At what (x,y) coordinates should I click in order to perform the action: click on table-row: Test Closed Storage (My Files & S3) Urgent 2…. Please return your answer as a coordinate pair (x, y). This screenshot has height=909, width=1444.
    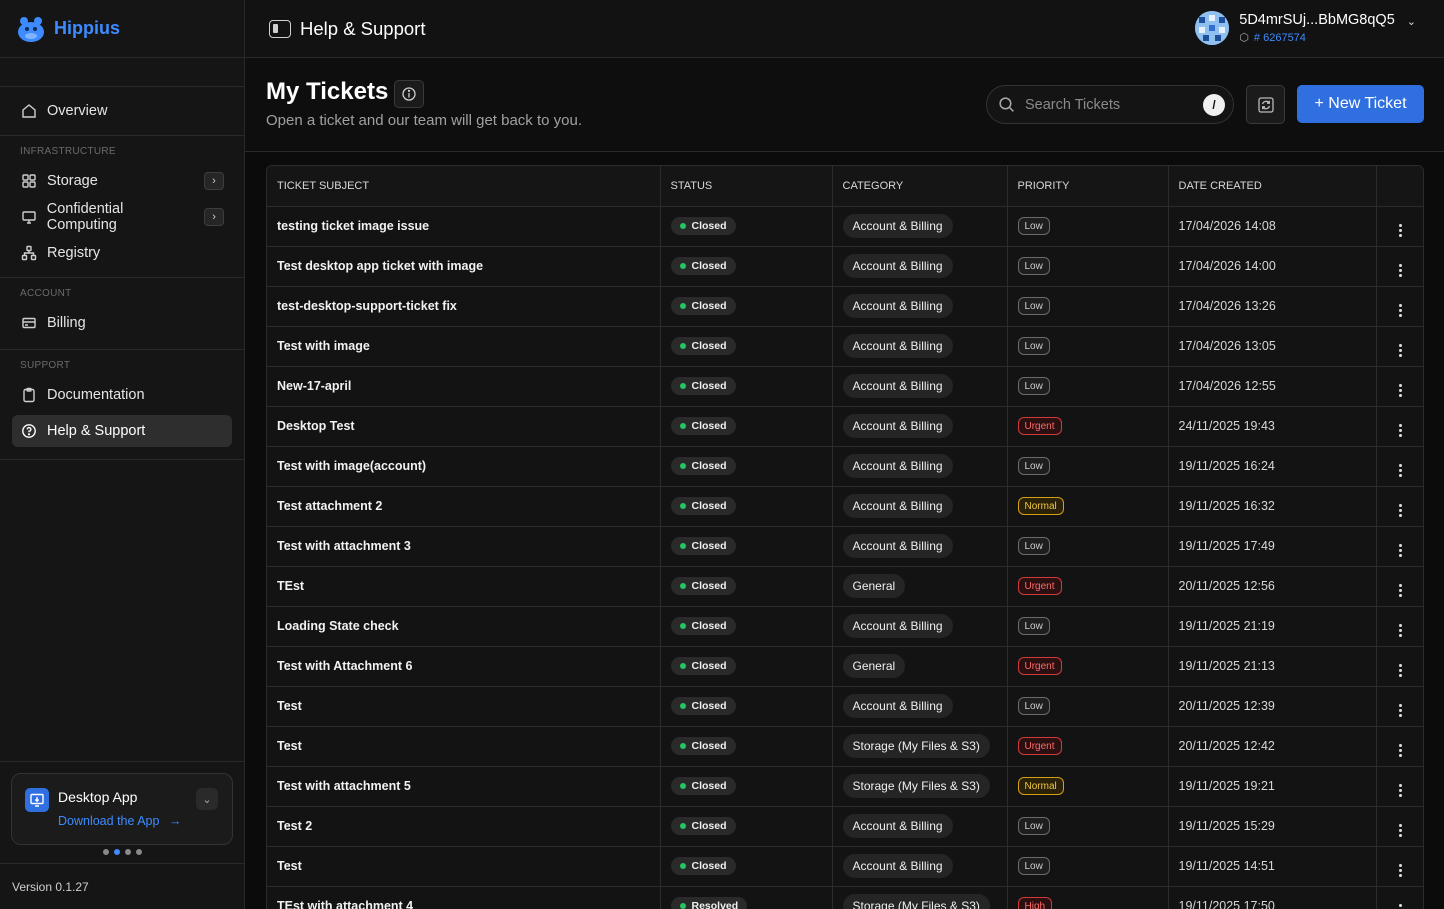
    Looking at the image, I should click on (845, 746).